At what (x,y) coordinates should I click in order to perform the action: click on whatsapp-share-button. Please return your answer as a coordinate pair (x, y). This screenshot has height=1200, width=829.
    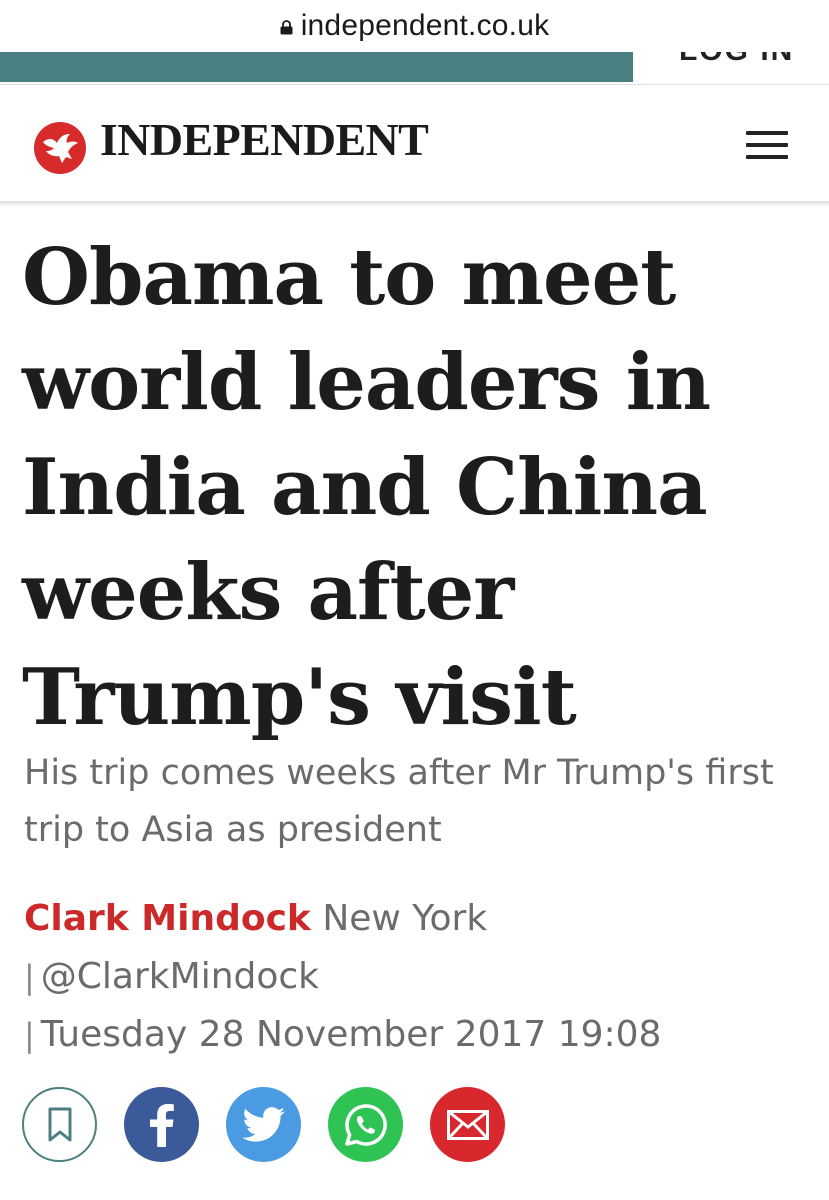
    Looking at the image, I should click on (365, 1124).